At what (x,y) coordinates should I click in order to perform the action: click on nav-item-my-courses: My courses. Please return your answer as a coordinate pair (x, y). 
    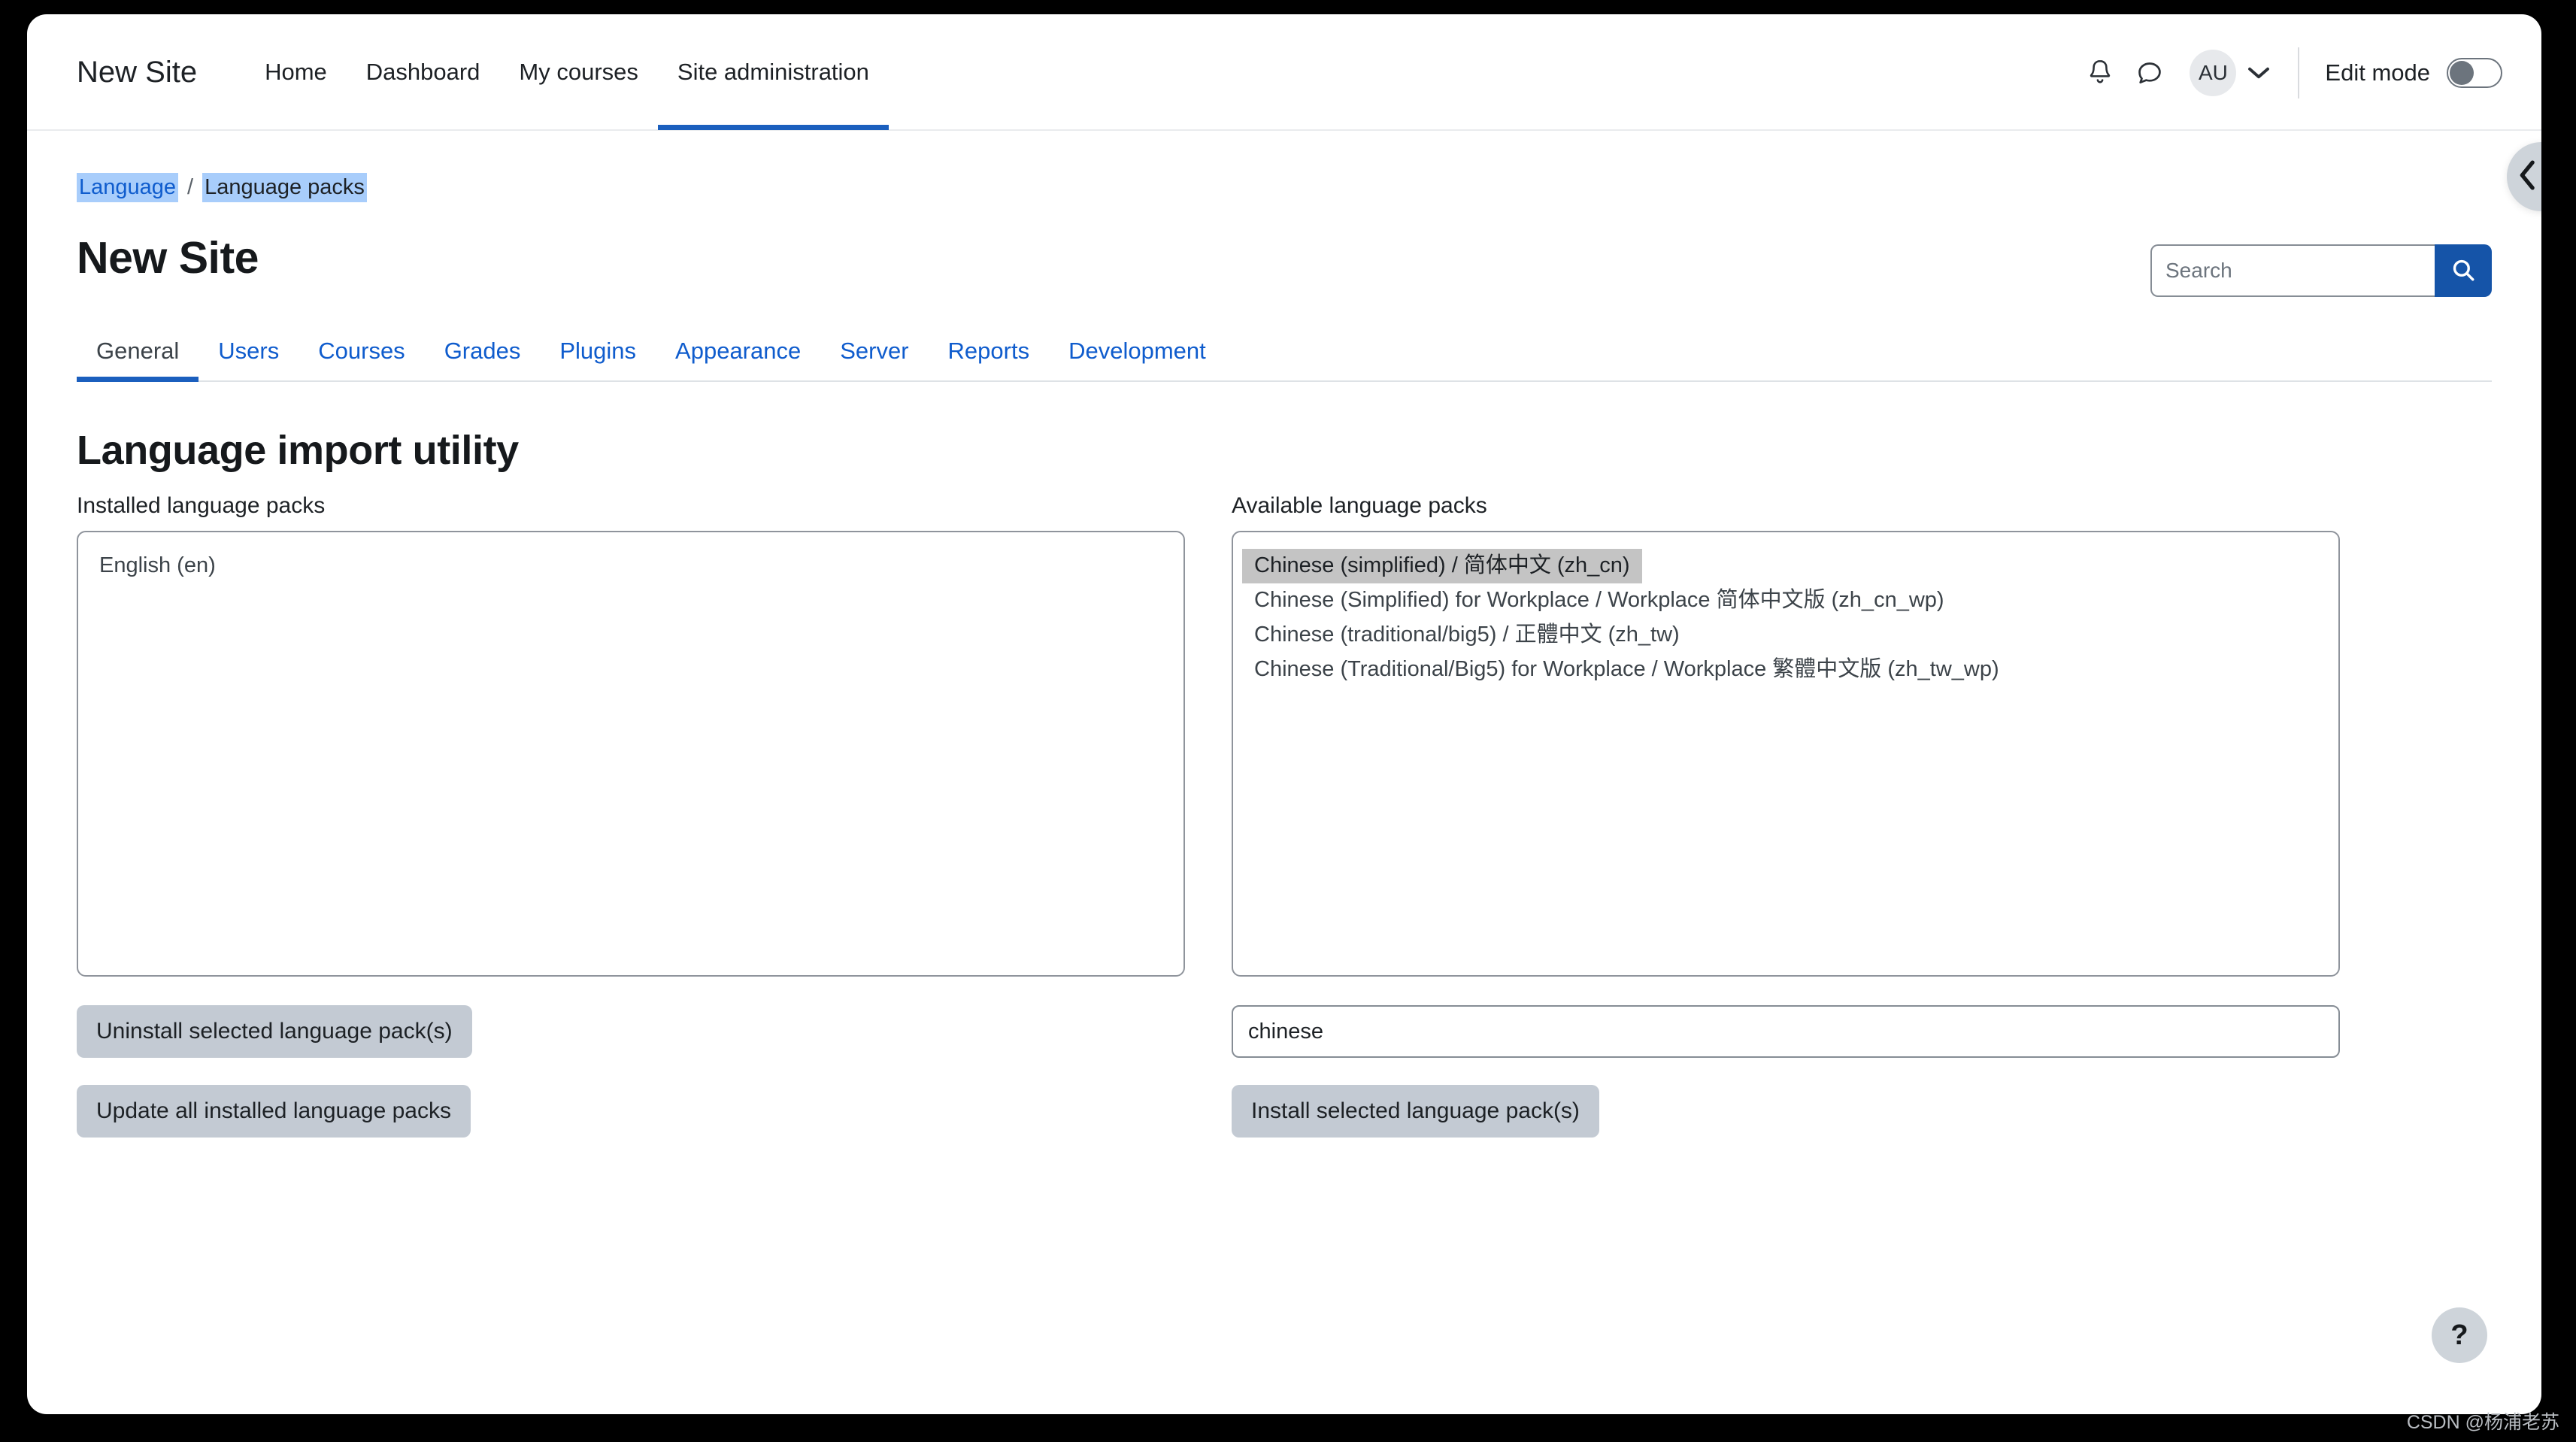
    Looking at the image, I should click on (578, 72).